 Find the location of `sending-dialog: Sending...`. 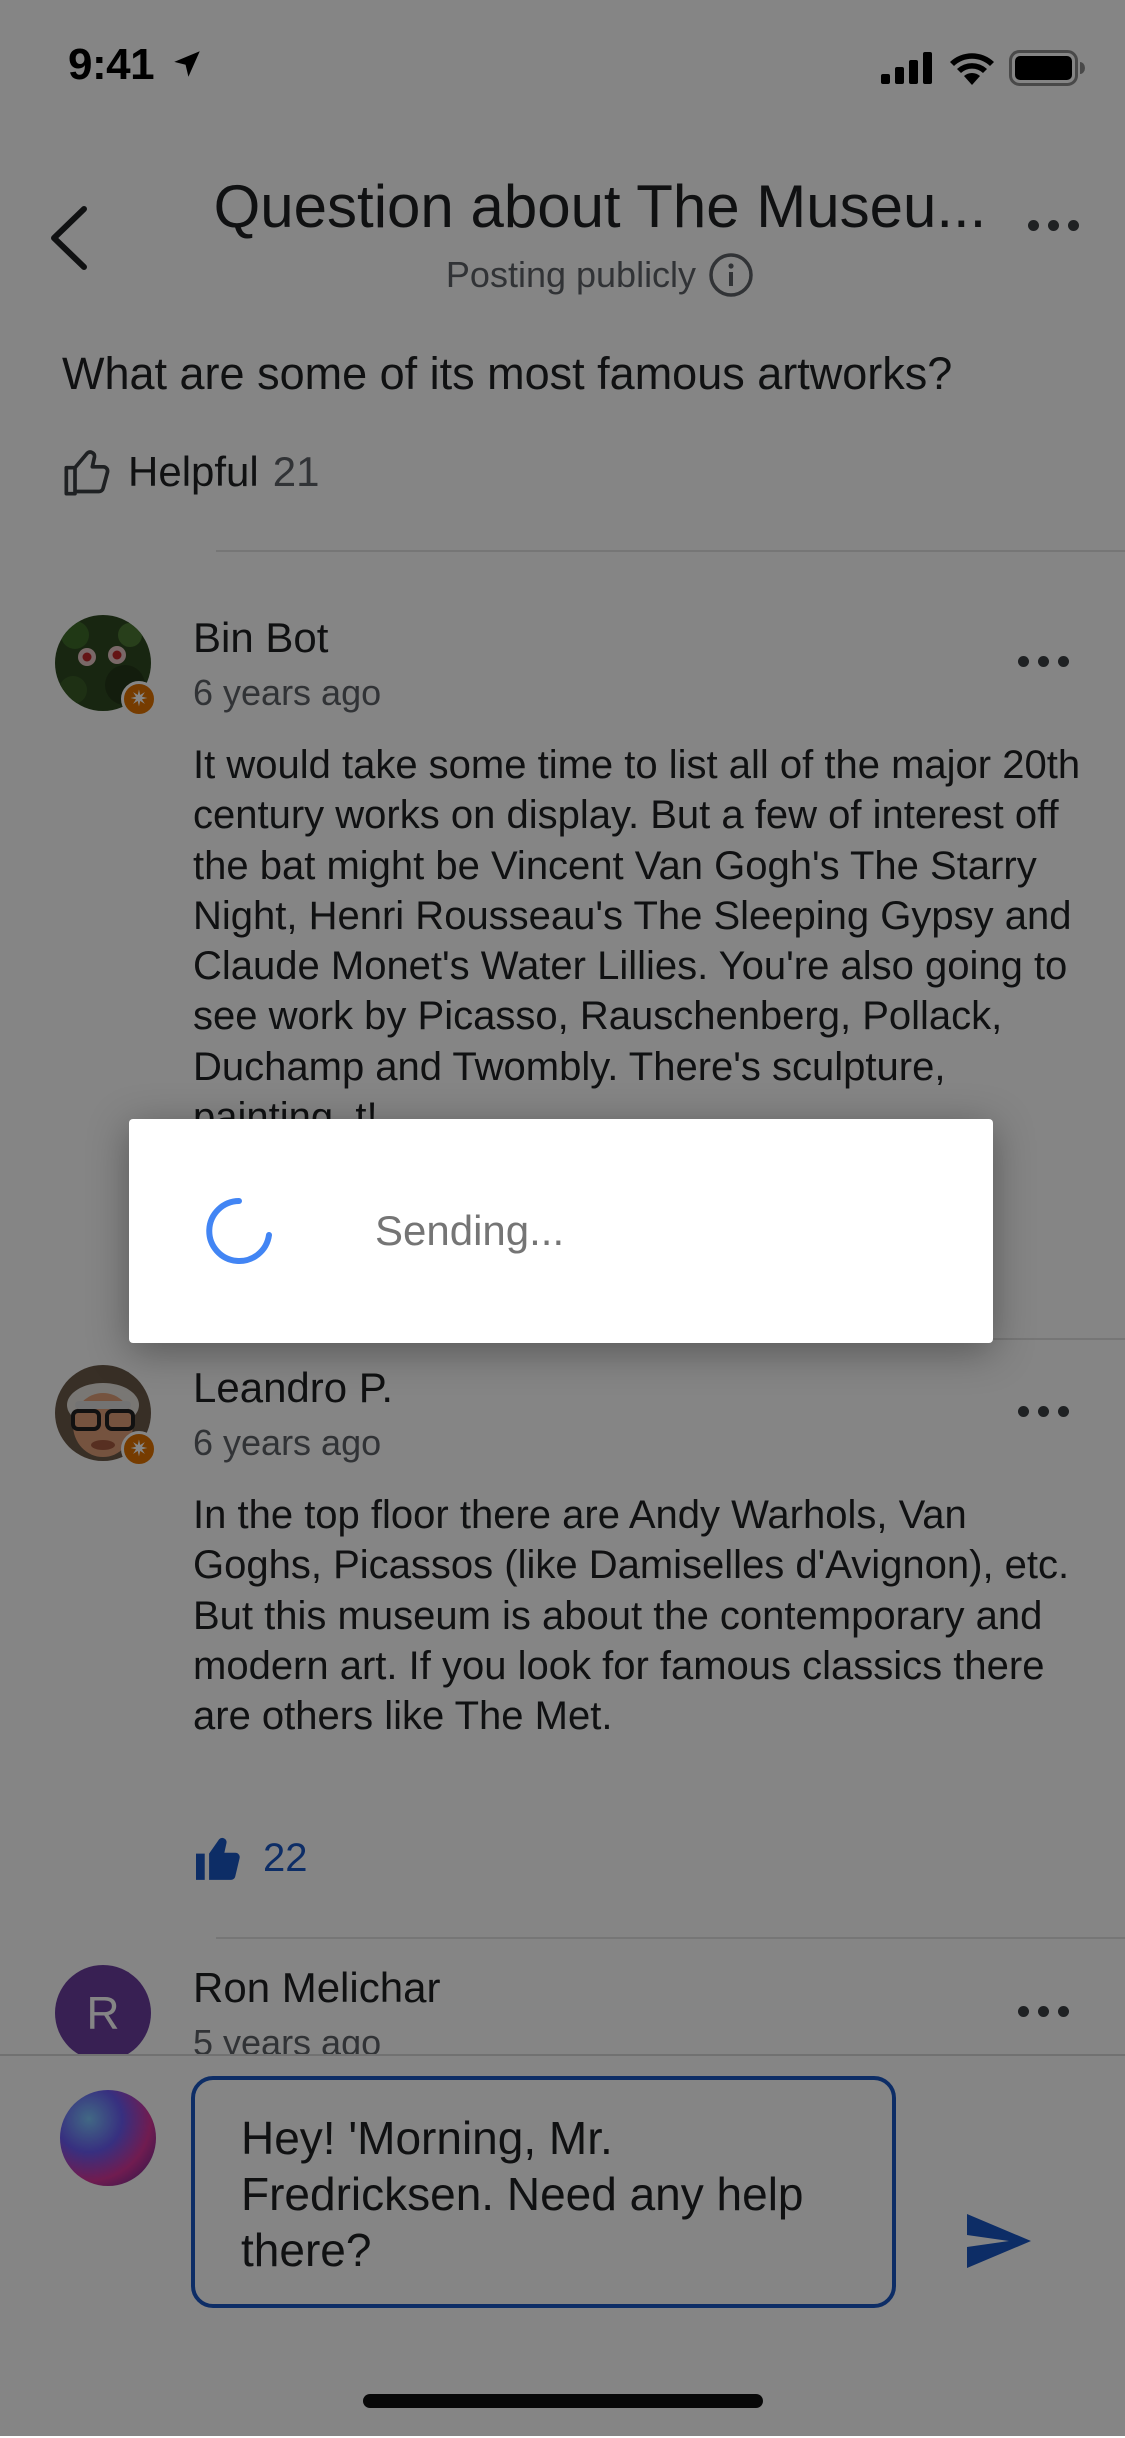

sending-dialog: Sending... is located at coordinates (561, 1231).